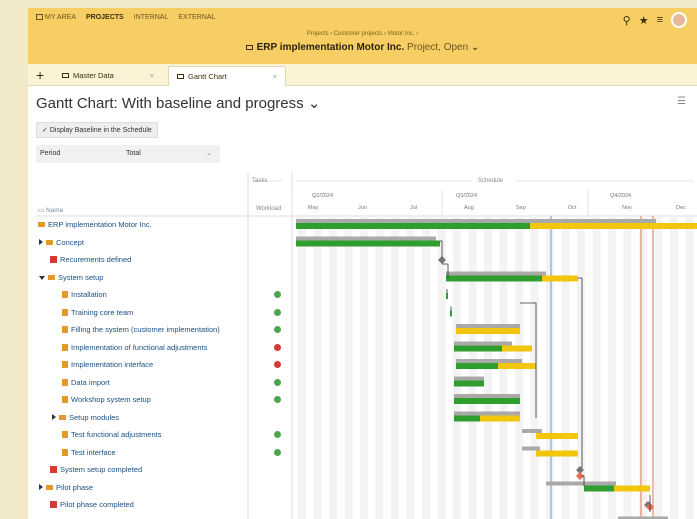 The height and width of the screenshot is (519, 697). I want to click on table-row: System setup, so click(366, 278).